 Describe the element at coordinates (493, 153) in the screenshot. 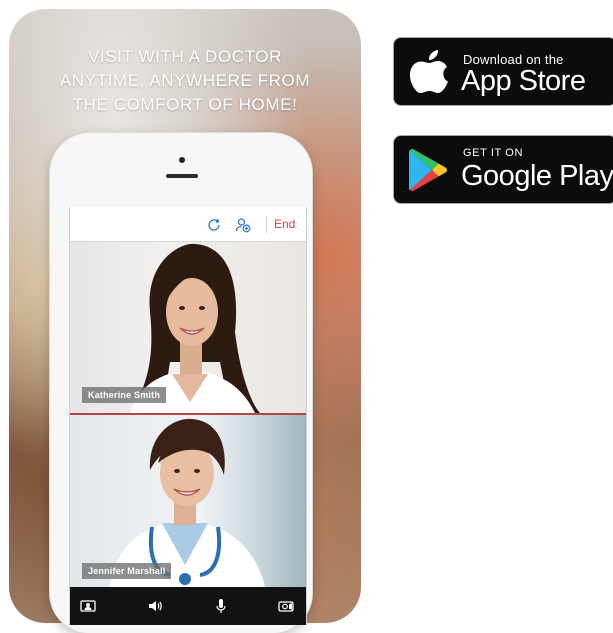

I see `google-play-small-text: GET IT ON` at that location.